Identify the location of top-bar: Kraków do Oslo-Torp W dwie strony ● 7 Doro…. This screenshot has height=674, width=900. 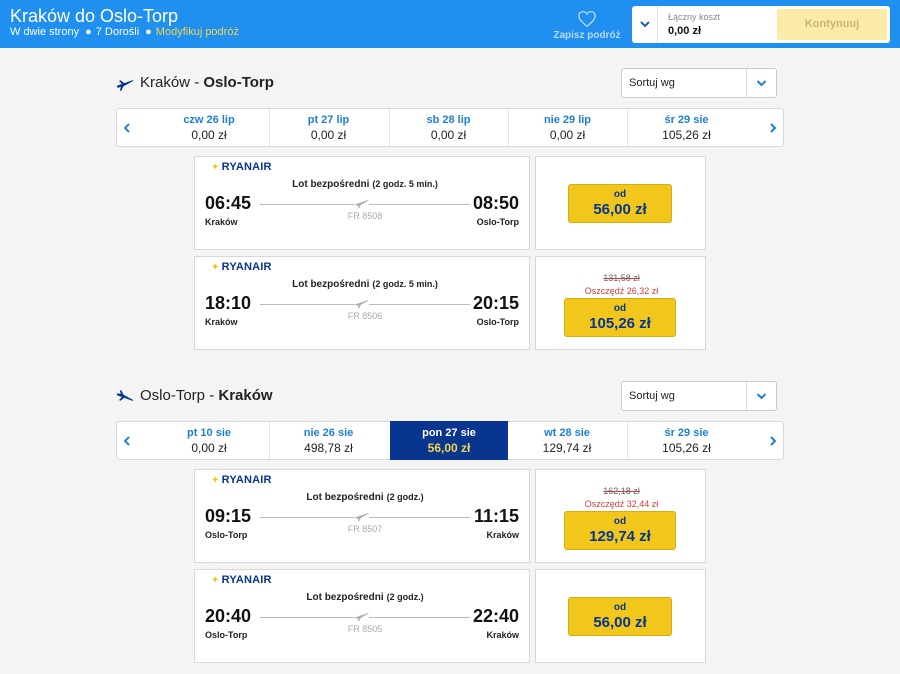
(450, 24).